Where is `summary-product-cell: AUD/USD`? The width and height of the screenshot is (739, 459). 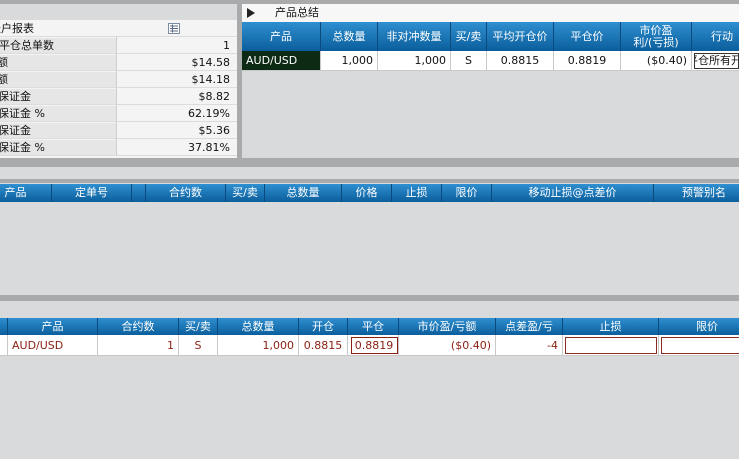
summary-product-cell: AUD/USD is located at coordinates (281, 60).